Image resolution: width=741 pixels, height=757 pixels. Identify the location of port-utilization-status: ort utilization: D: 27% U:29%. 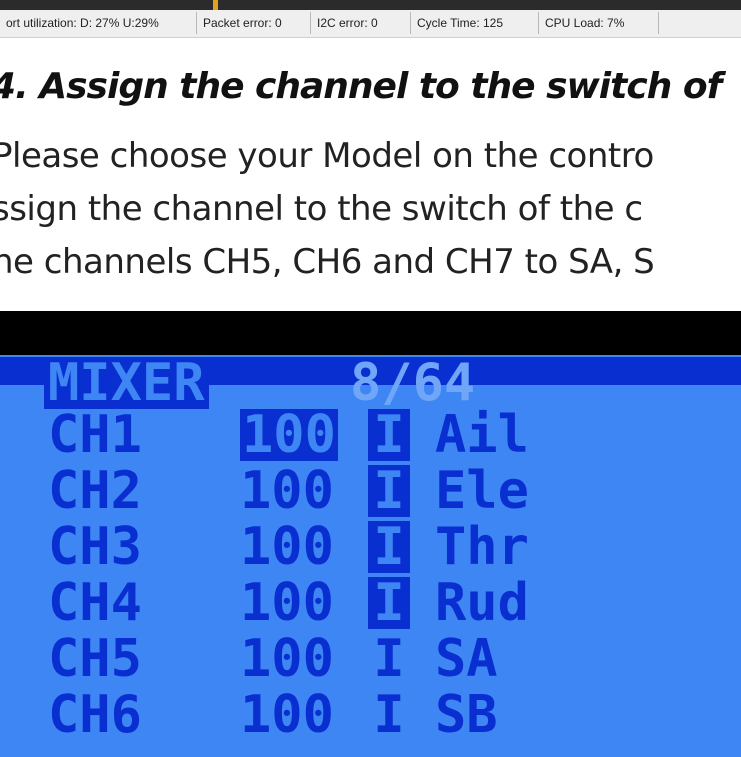
(98, 23).